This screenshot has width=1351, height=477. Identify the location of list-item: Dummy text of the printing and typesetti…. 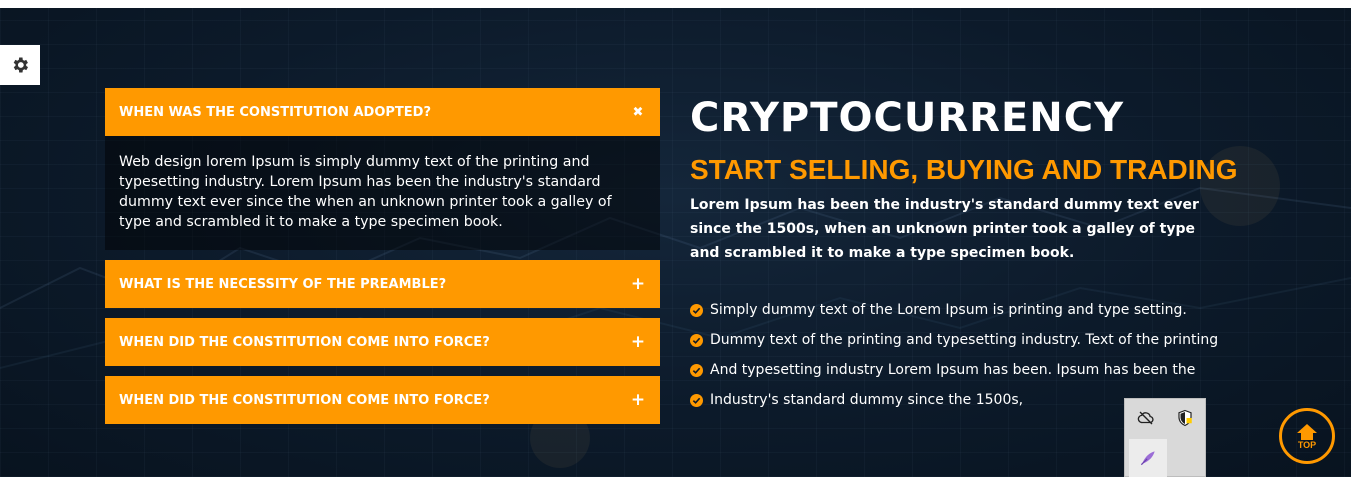
(970, 340).